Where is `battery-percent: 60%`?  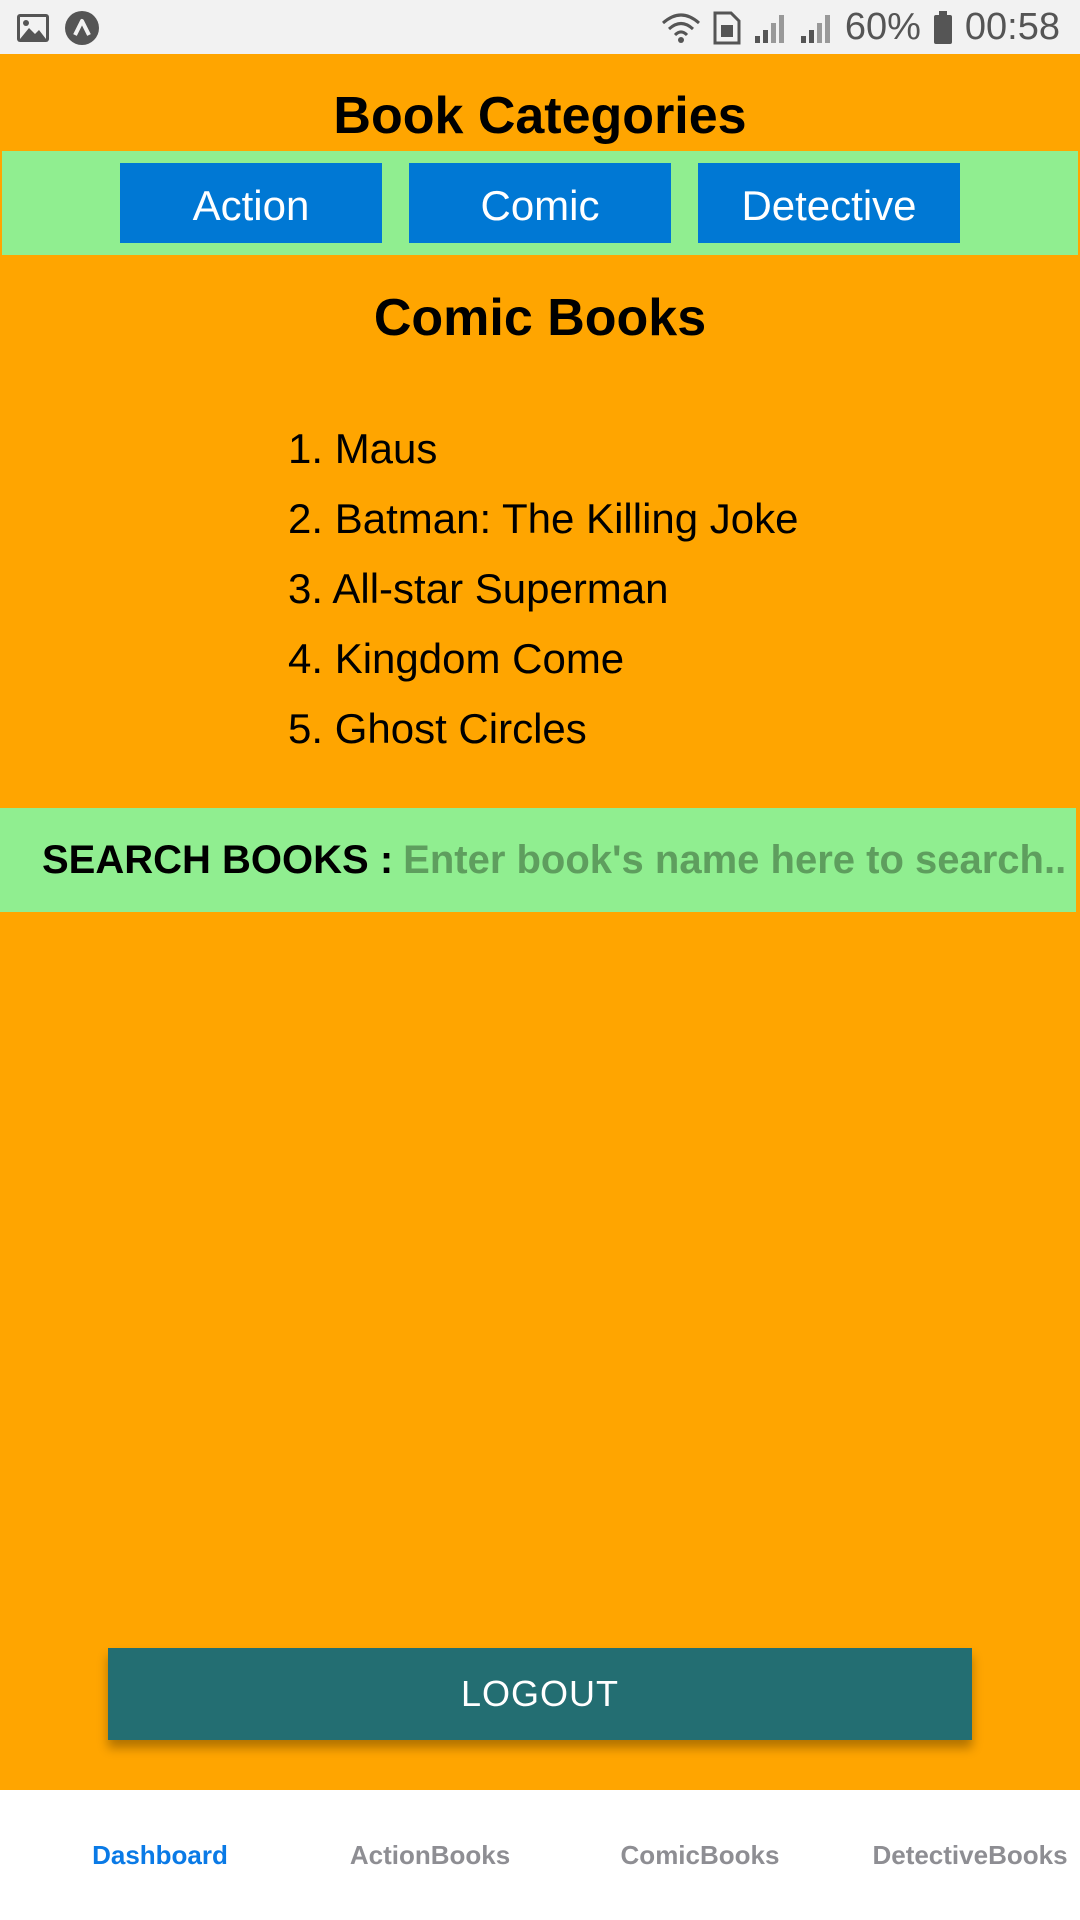 battery-percent: 60% is located at coordinates (882, 27).